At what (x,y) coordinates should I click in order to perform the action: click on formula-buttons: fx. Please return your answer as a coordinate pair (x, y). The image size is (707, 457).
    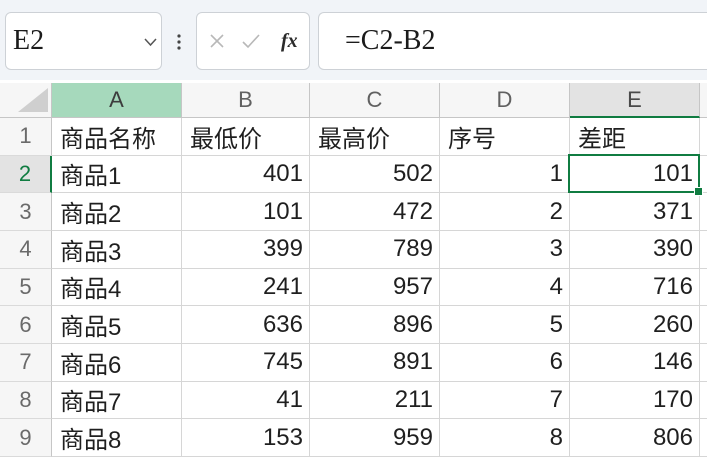
    Looking at the image, I should click on (253, 41).